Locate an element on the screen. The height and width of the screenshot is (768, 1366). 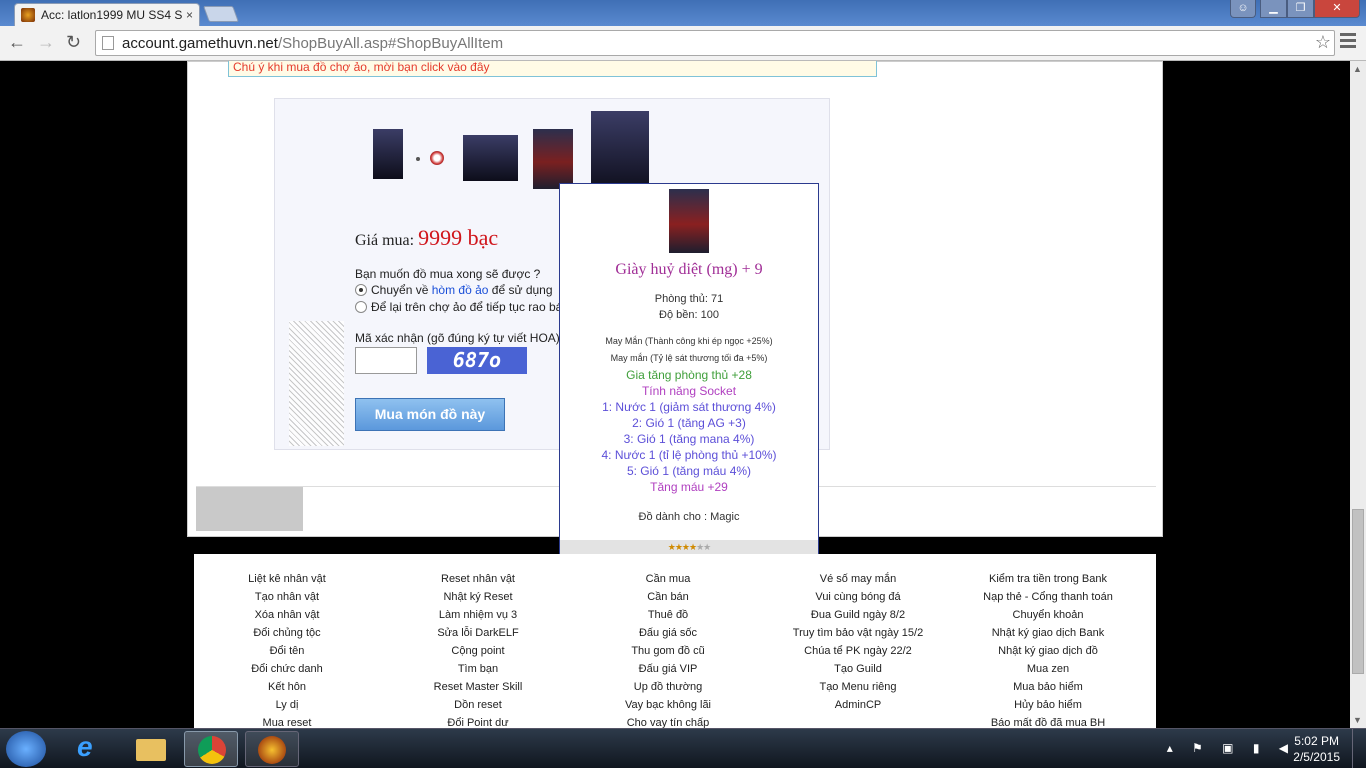
footer-link: Vé số may mắn is located at coordinates (858, 579).